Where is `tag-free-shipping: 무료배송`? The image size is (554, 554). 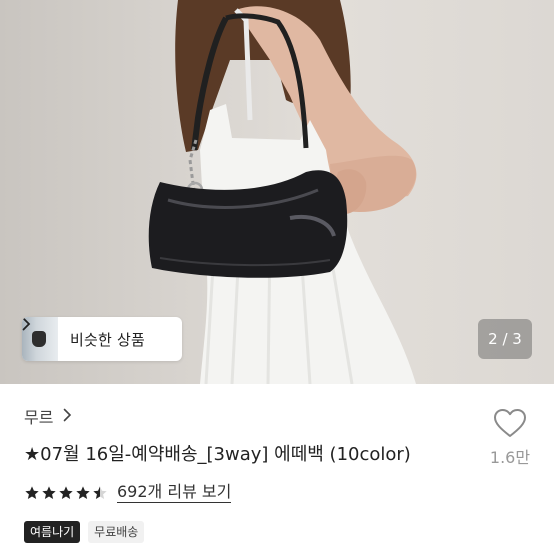 tag-free-shipping: 무료배송 is located at coordinates (116, 532).